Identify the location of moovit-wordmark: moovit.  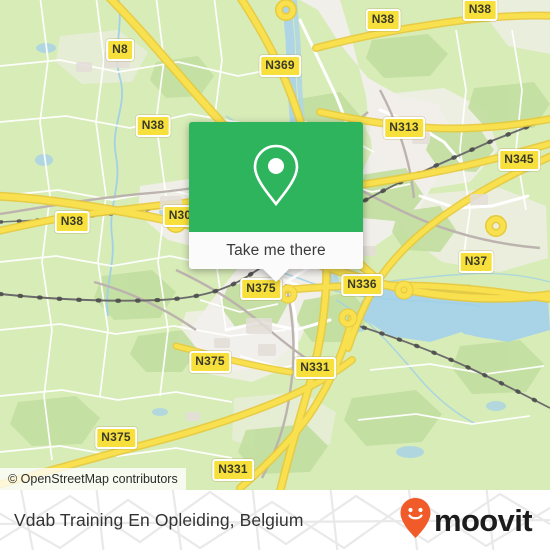
(483, 520).